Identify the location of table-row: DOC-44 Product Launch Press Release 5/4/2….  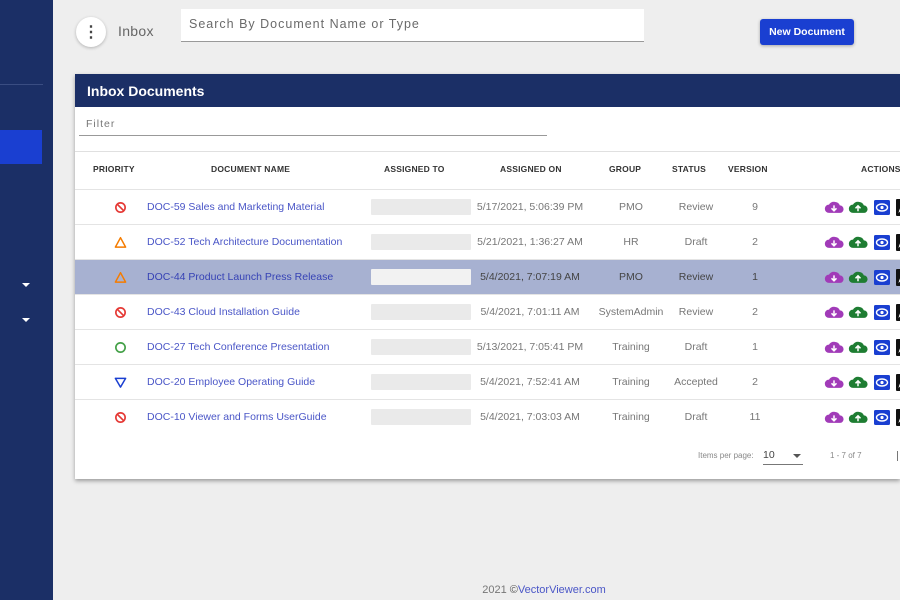
(487, 276).